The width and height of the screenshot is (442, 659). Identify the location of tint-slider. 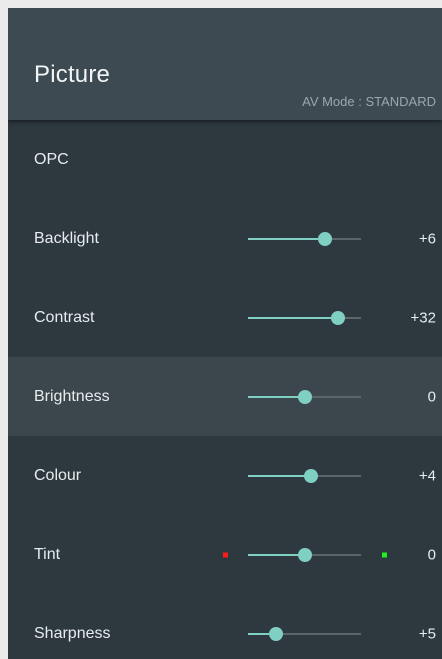
(304, 554).